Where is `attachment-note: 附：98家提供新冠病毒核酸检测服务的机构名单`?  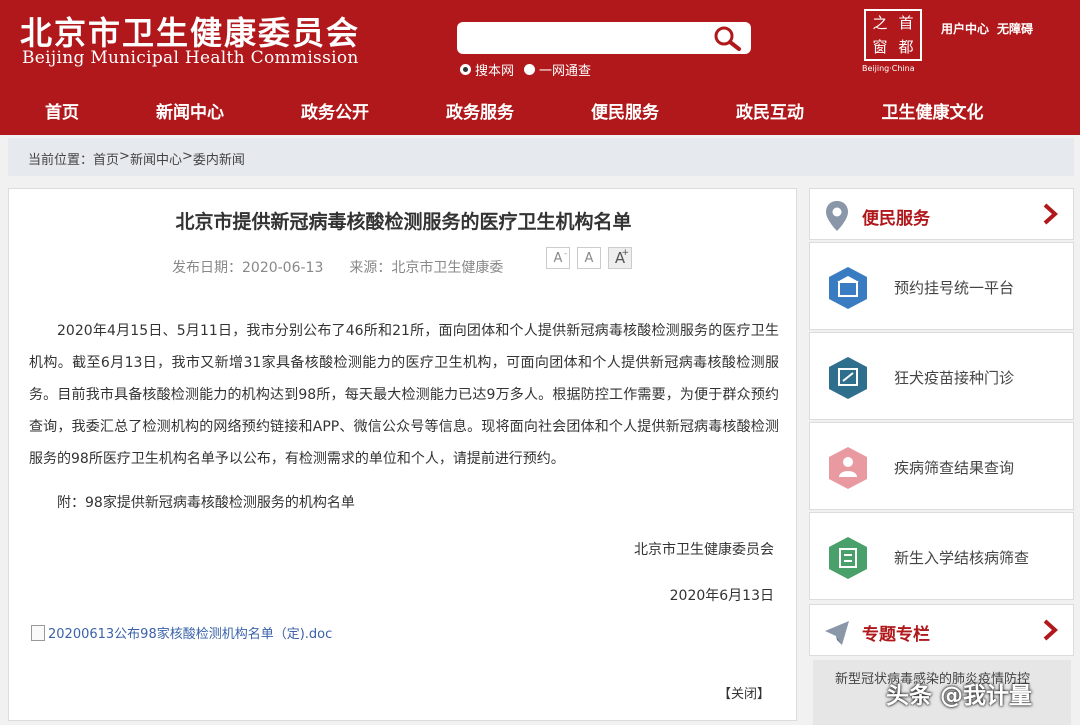 attachment-note: 附：98家提供新冠病毒核酸检测服务的机构名单 is located at coordinates (206, 503).